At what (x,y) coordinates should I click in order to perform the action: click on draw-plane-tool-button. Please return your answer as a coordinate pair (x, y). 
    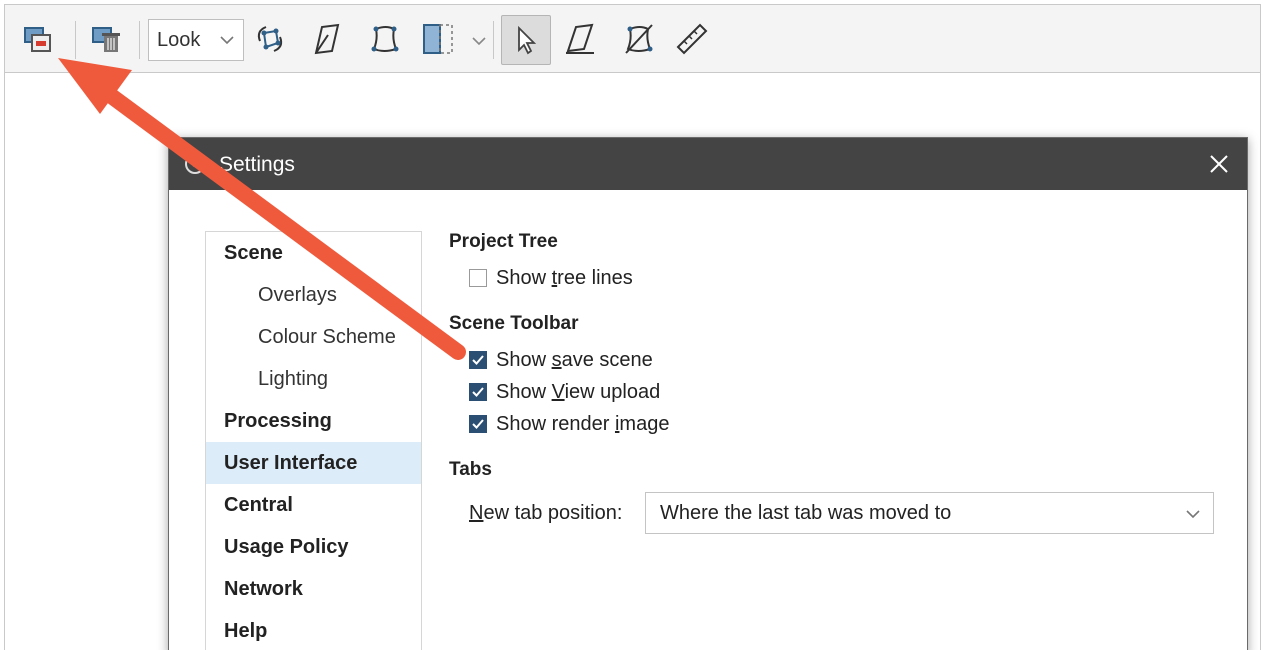
    Looking at the image, I should click on (580, 39).